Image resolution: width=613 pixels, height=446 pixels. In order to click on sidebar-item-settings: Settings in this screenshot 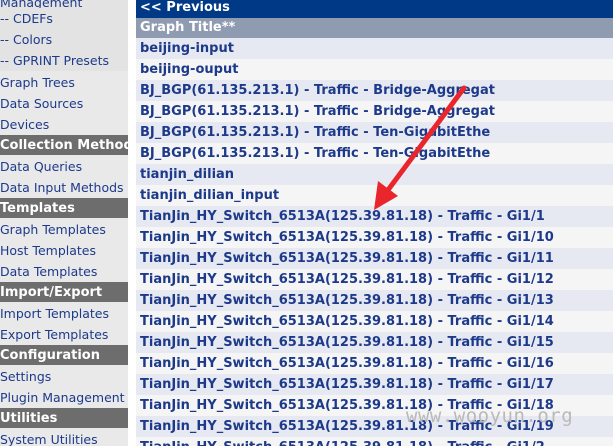, I will do `click(64, 376)`.